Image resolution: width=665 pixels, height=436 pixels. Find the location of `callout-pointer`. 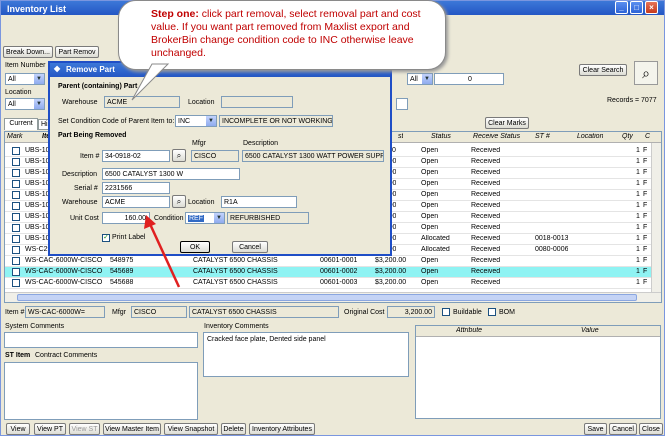

callout-pointer is located at coordinates (150, 82).